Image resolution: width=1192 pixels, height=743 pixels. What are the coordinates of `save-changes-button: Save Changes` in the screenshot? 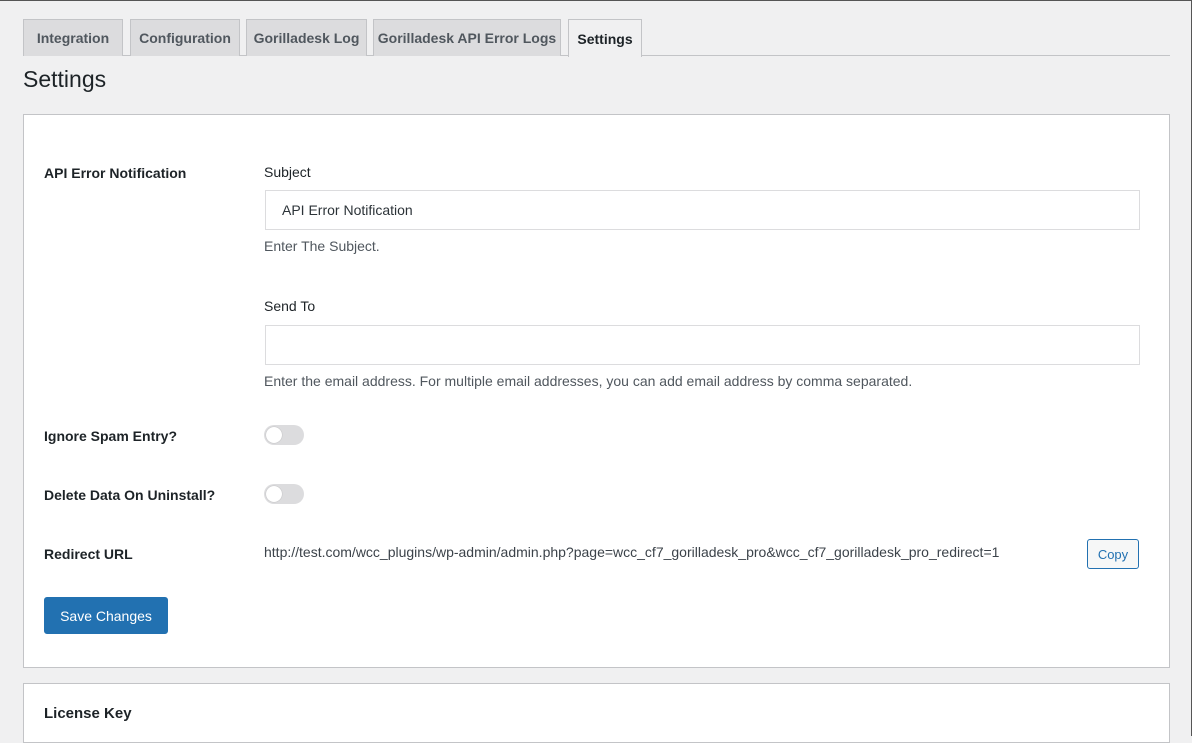 It's located at (106, 615).